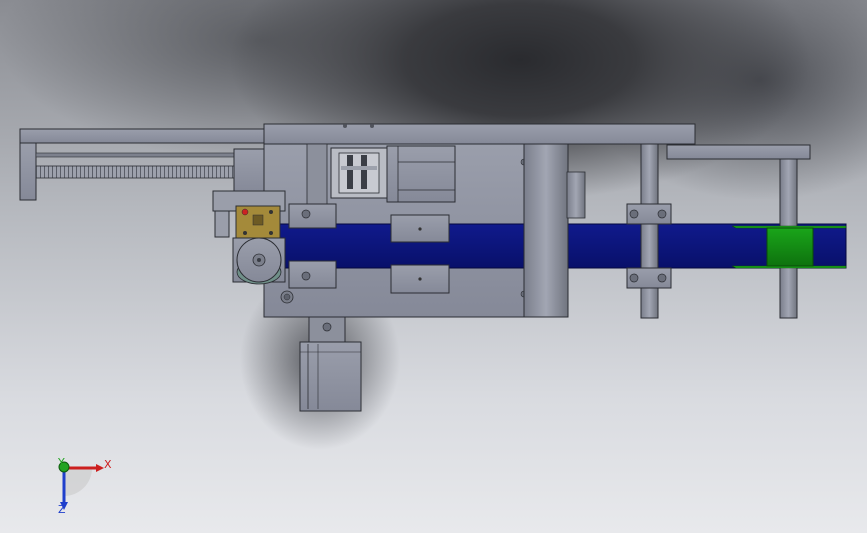  What do you see at coordinates (62, 509) in the screenshot?
I see `z-axis-label: Z` at bounding box center [62, 509].